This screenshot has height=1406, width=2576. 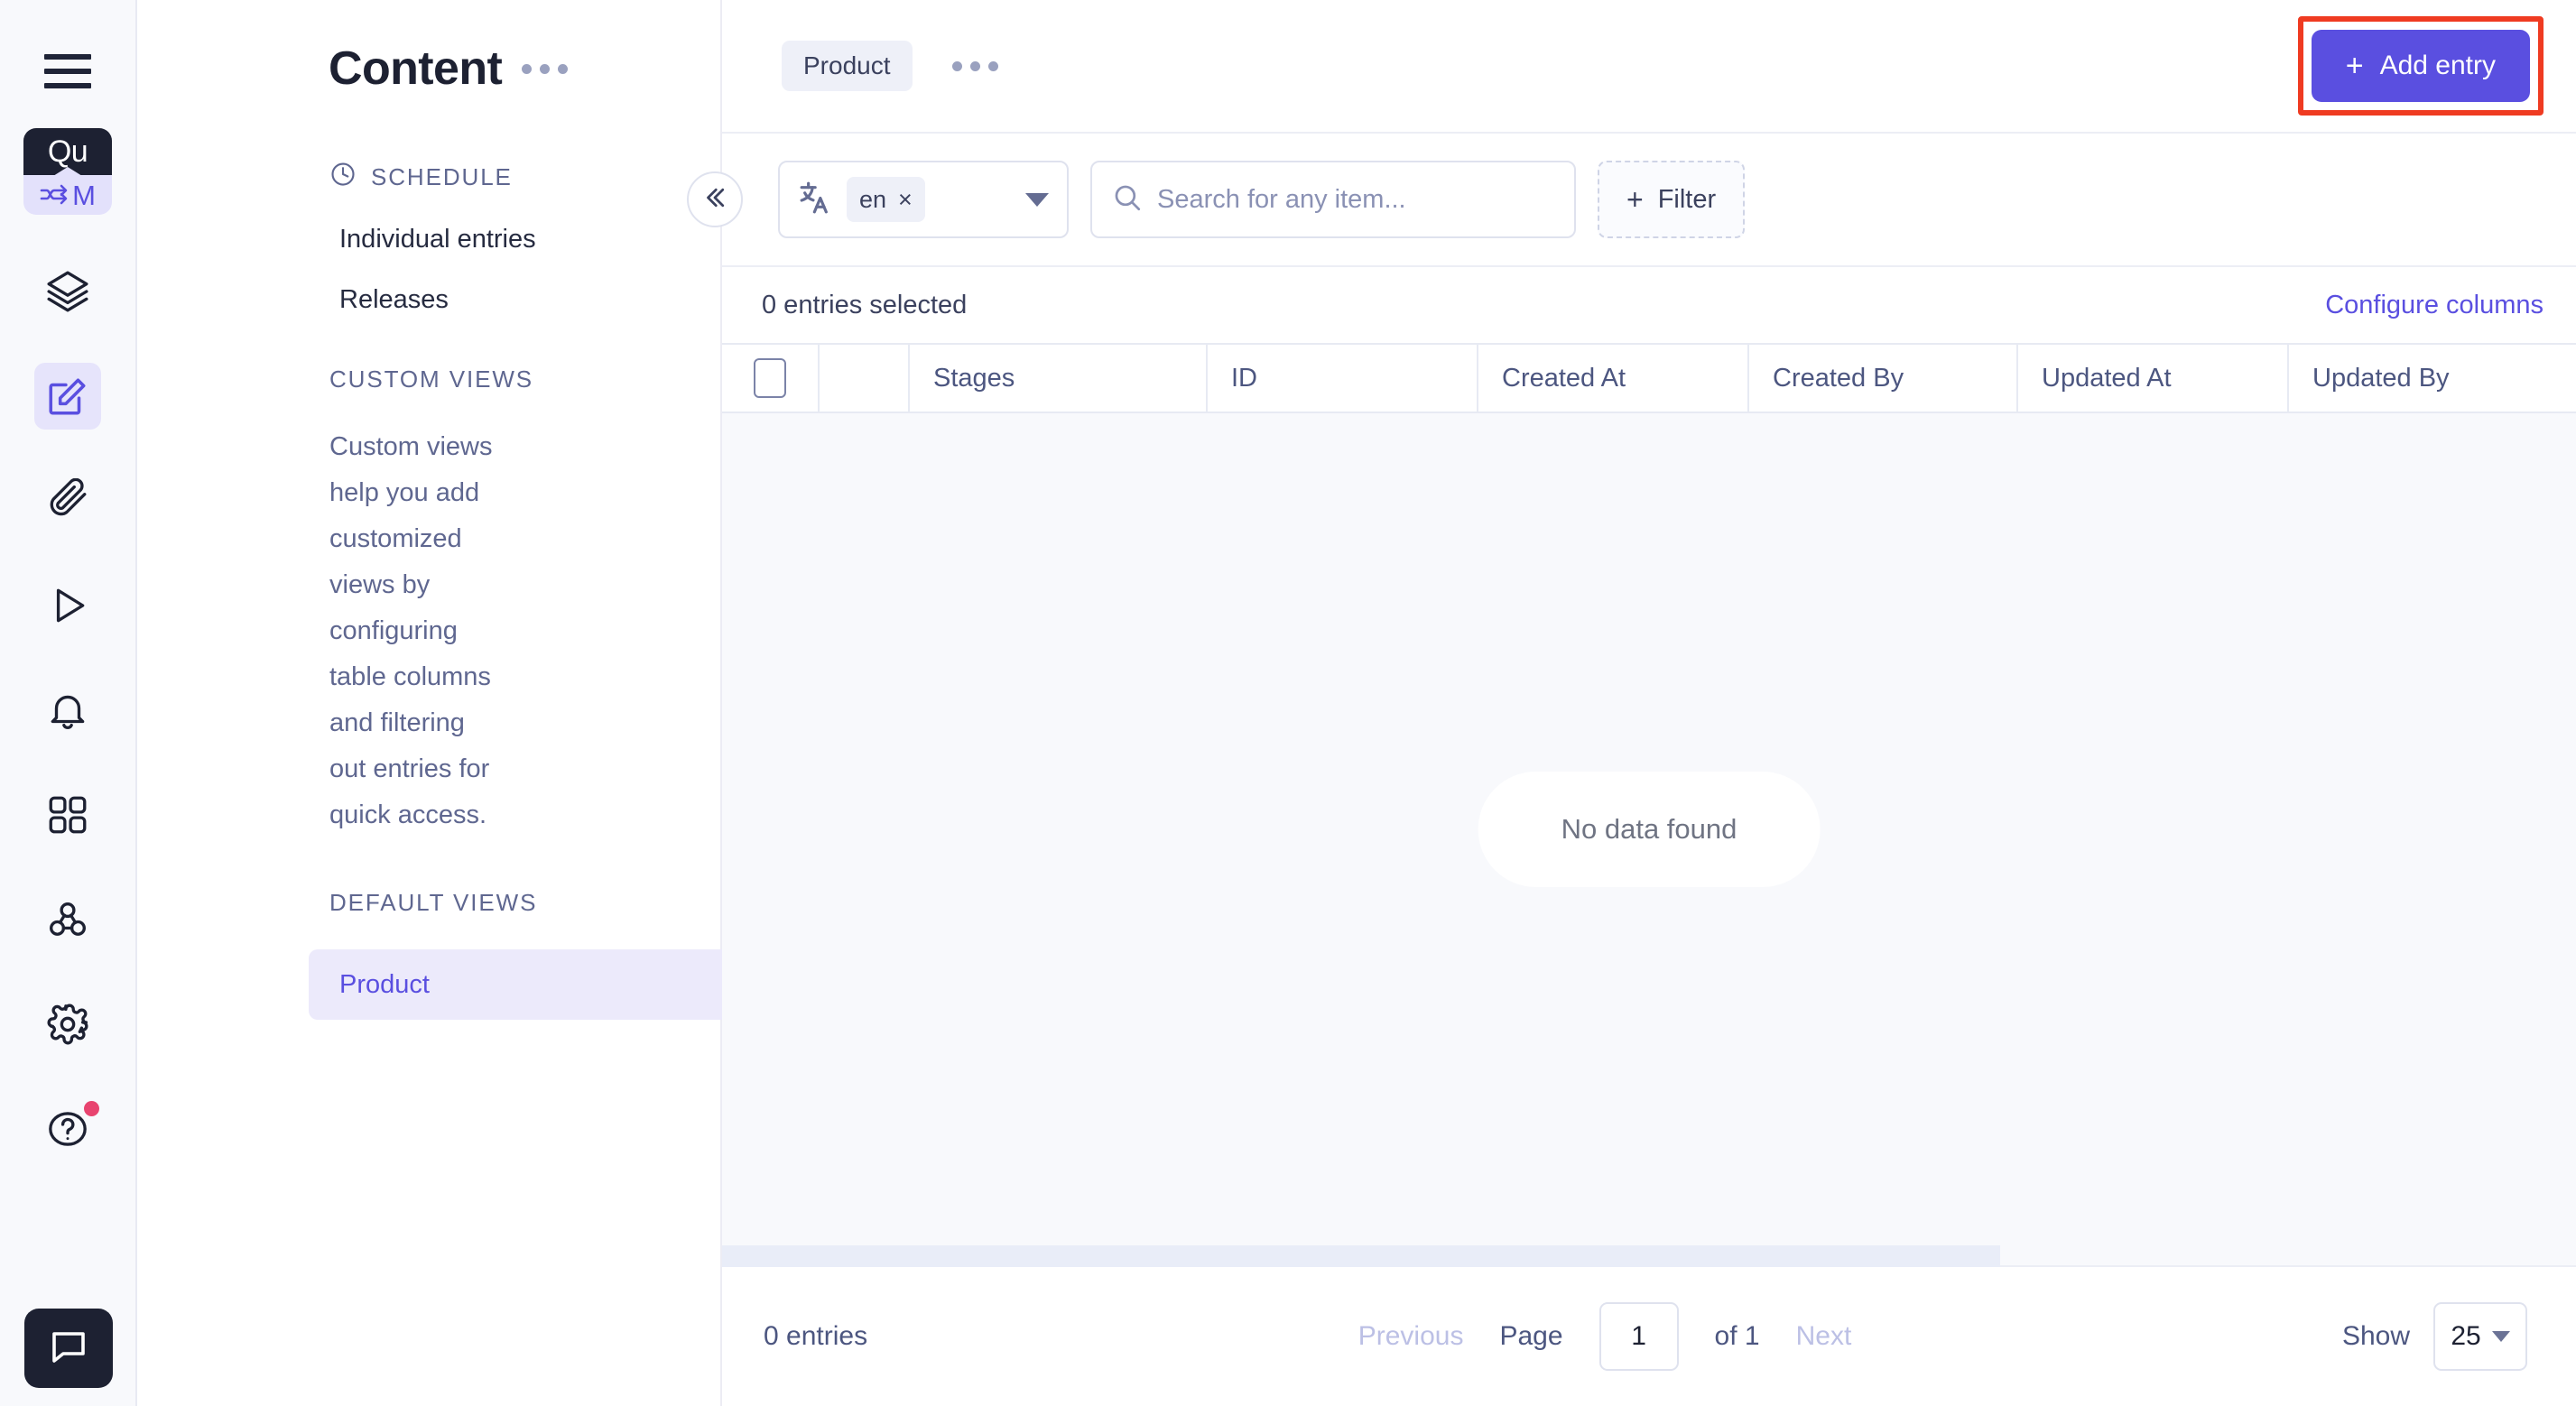 I want to click on filter-button-label: Filter, so click(x=1687, y=199).